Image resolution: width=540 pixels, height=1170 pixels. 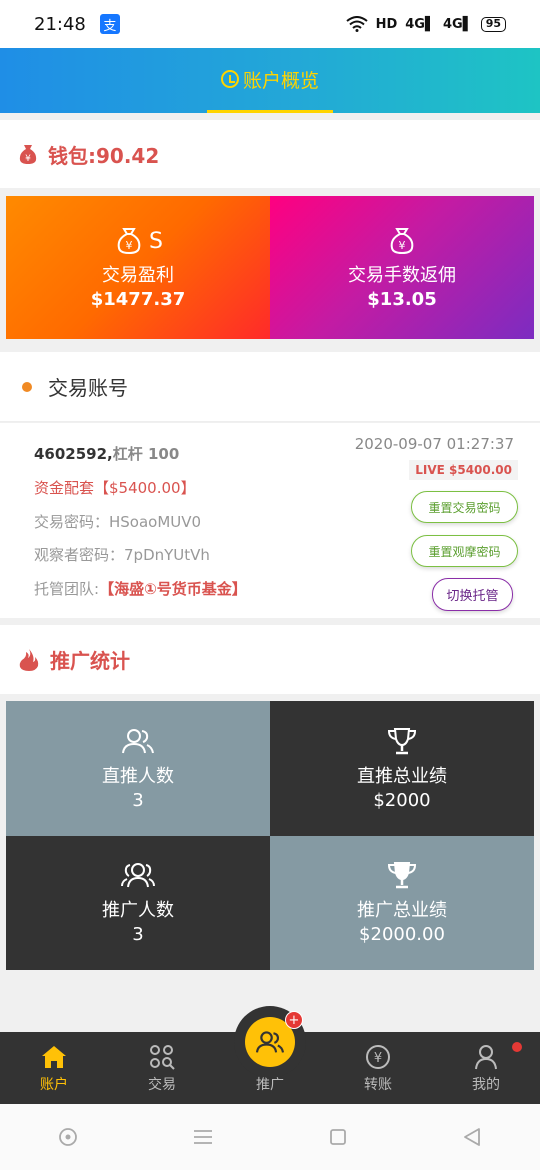 I want to click on observer-password: 观察者密码：7pDnYUtVh, so click(x=122, y=555).